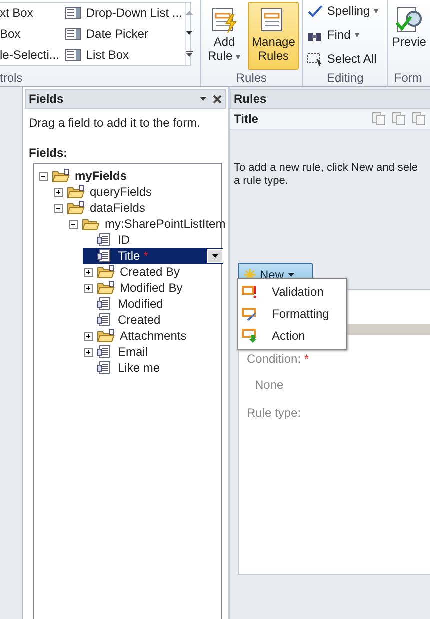 The width and height of the screenshot is (430, 619). I want to click on dropdown-button, so click(215, 256).